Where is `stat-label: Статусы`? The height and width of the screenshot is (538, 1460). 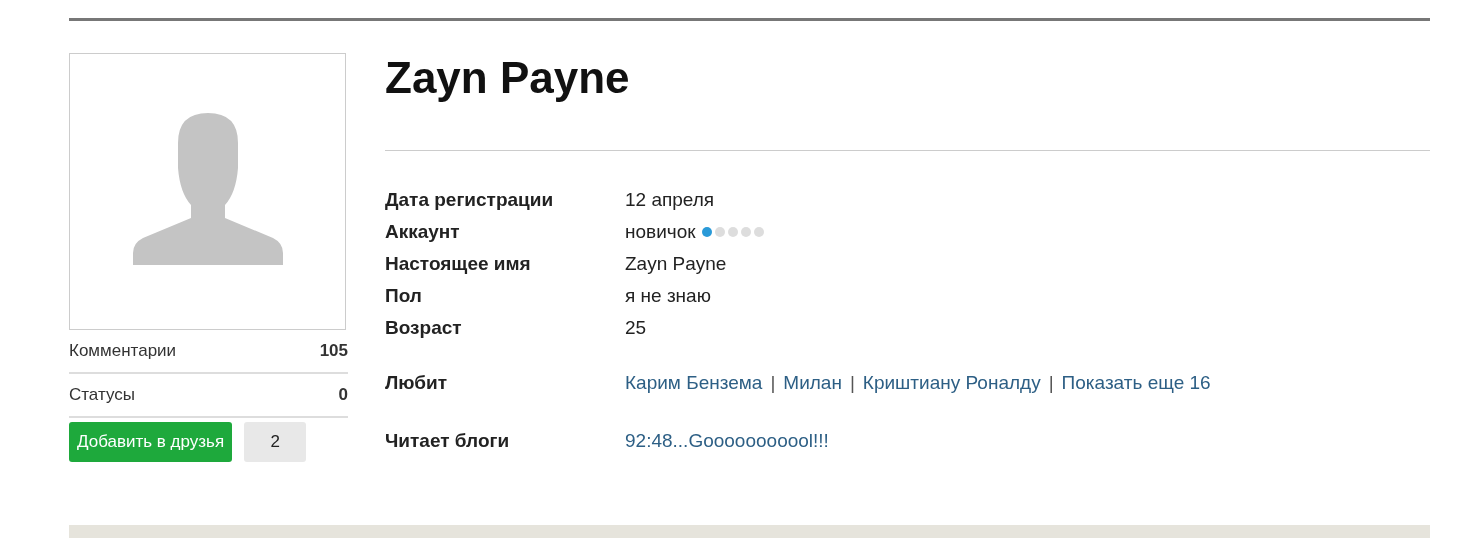 stat-label: Статусы is located at coordinates (102, 395).